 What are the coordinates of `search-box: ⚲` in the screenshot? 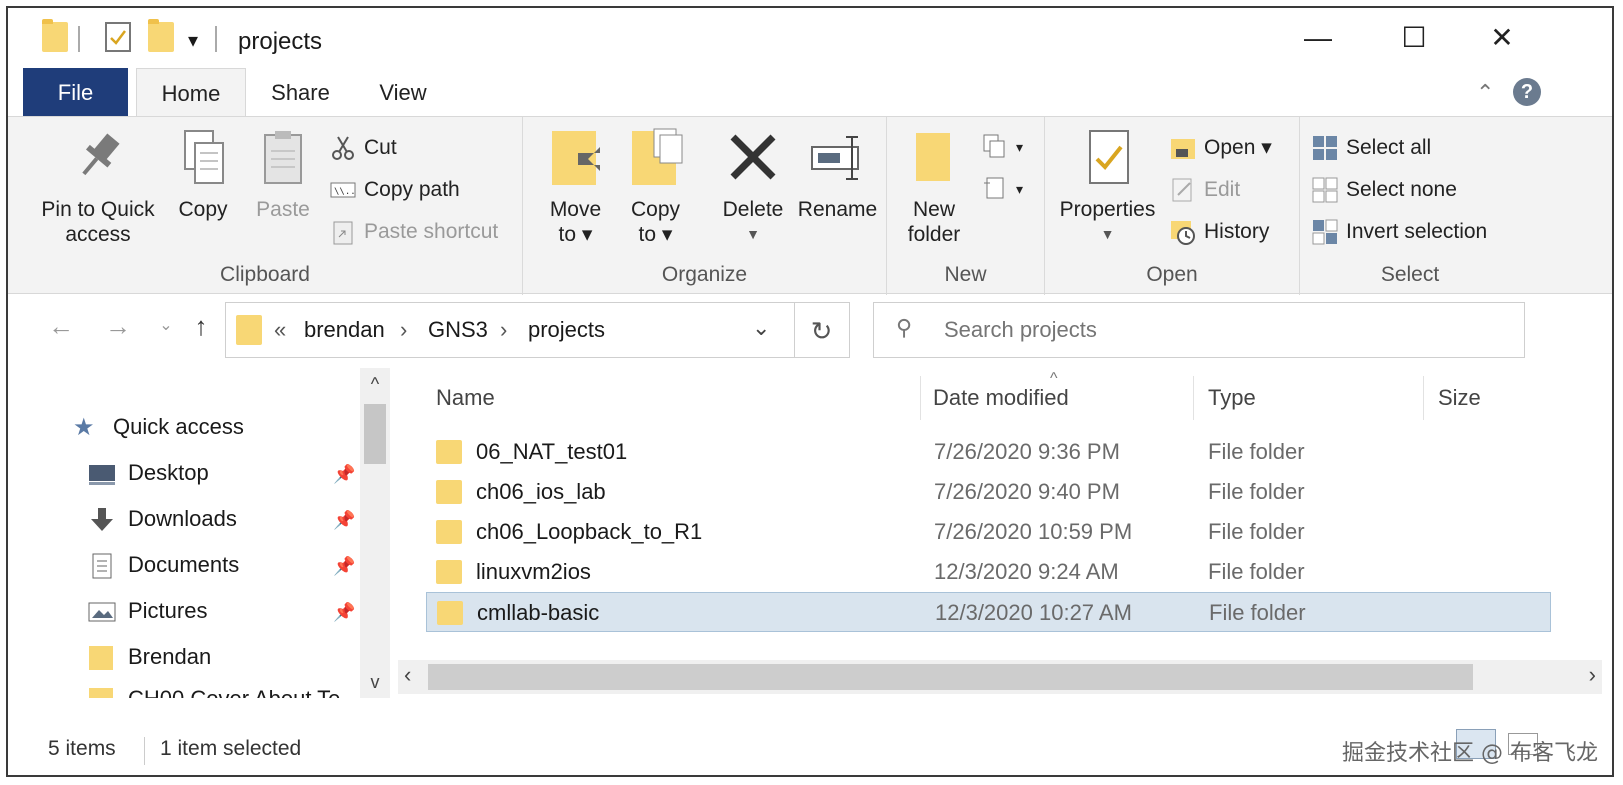 It's located at (1199, 330).